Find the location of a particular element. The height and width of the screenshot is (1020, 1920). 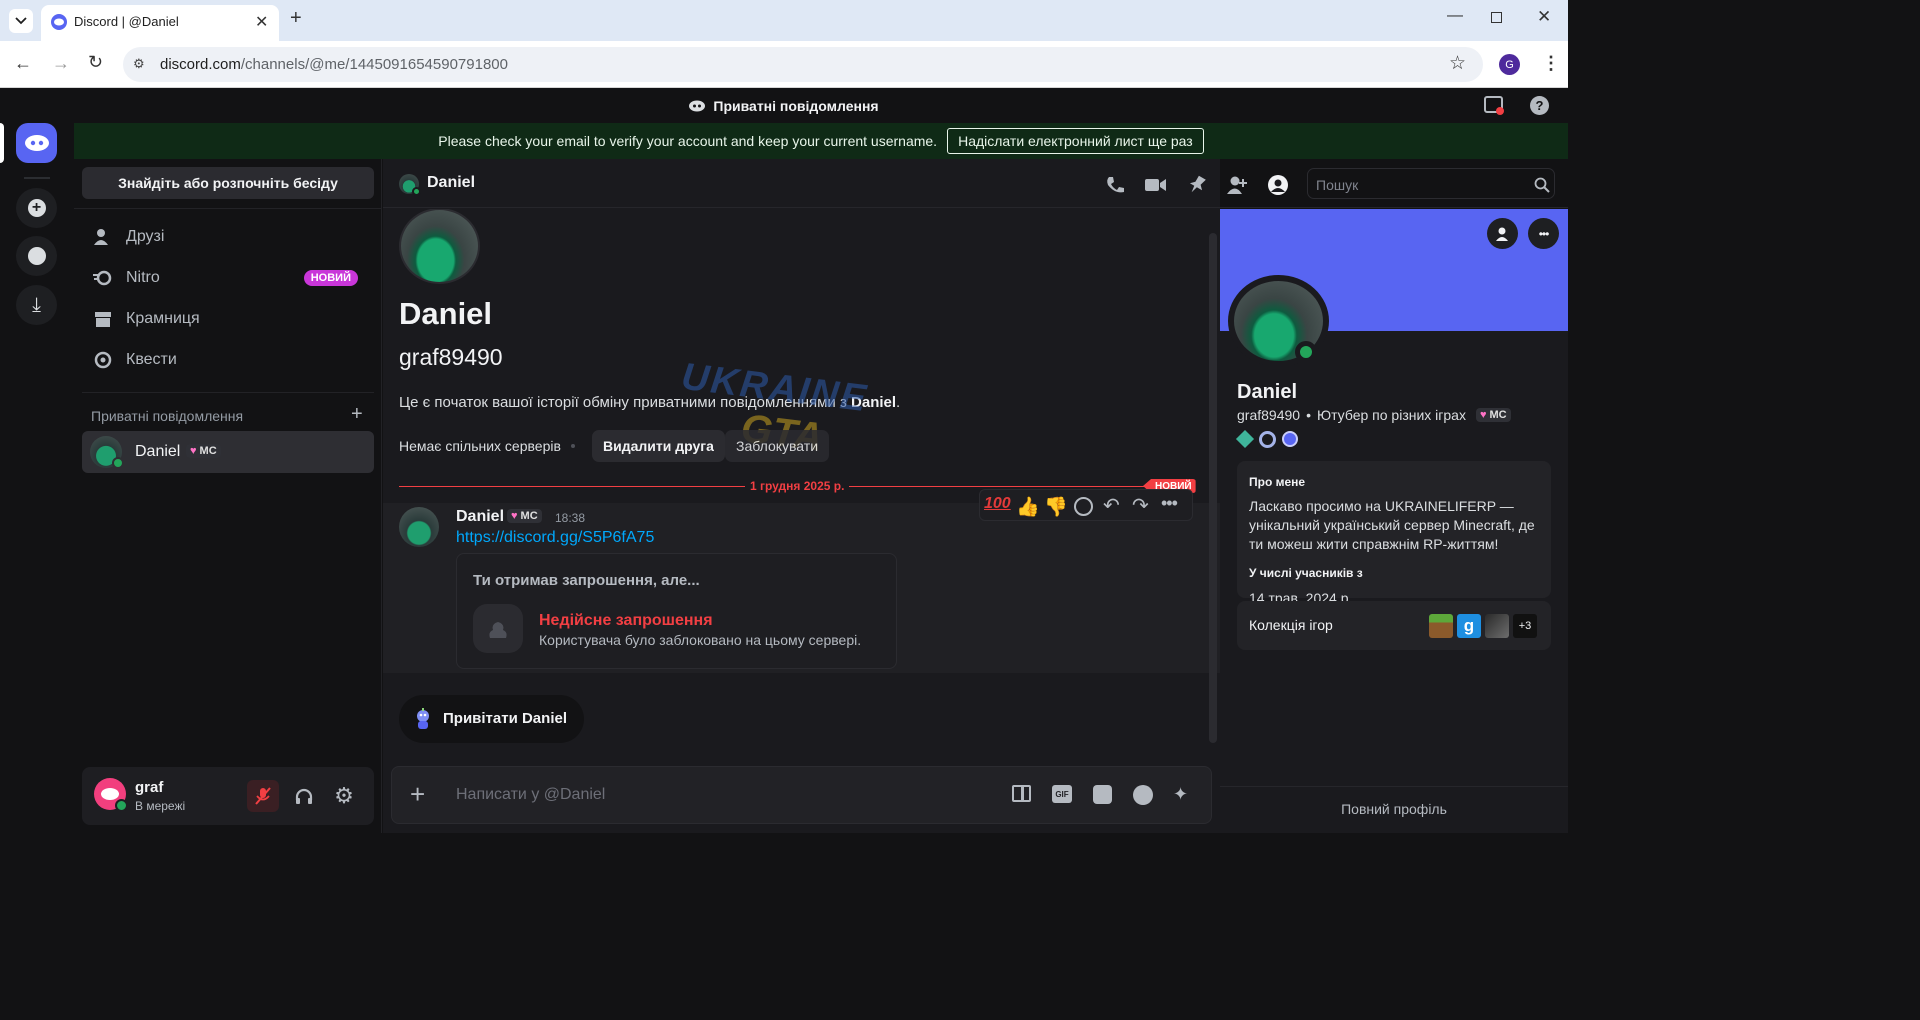

app-title-bar: Приватні повідомлення is located at coordinates (784, 106).